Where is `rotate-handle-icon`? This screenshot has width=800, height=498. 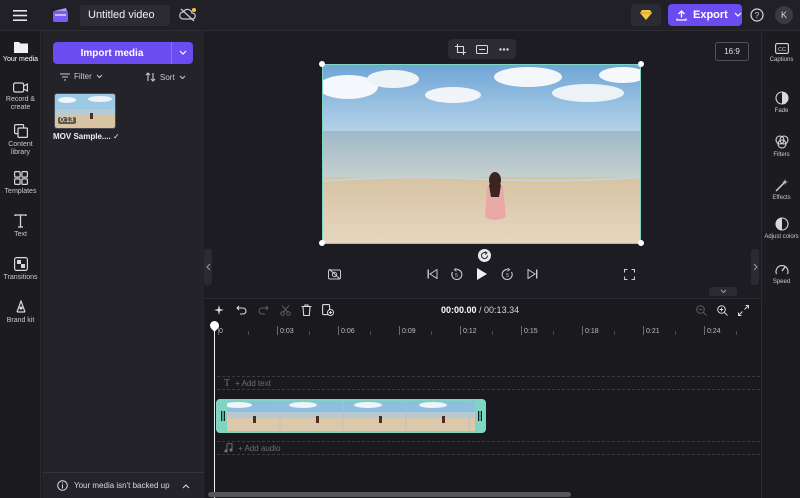
rotate-handle-icon is located at coordinates (484, 255).